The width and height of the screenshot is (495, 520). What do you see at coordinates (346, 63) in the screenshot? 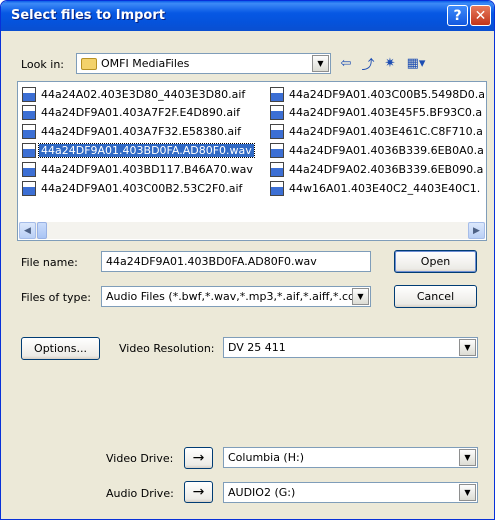
I see `back-icon: ⇦` at bounding box center [346, 63].